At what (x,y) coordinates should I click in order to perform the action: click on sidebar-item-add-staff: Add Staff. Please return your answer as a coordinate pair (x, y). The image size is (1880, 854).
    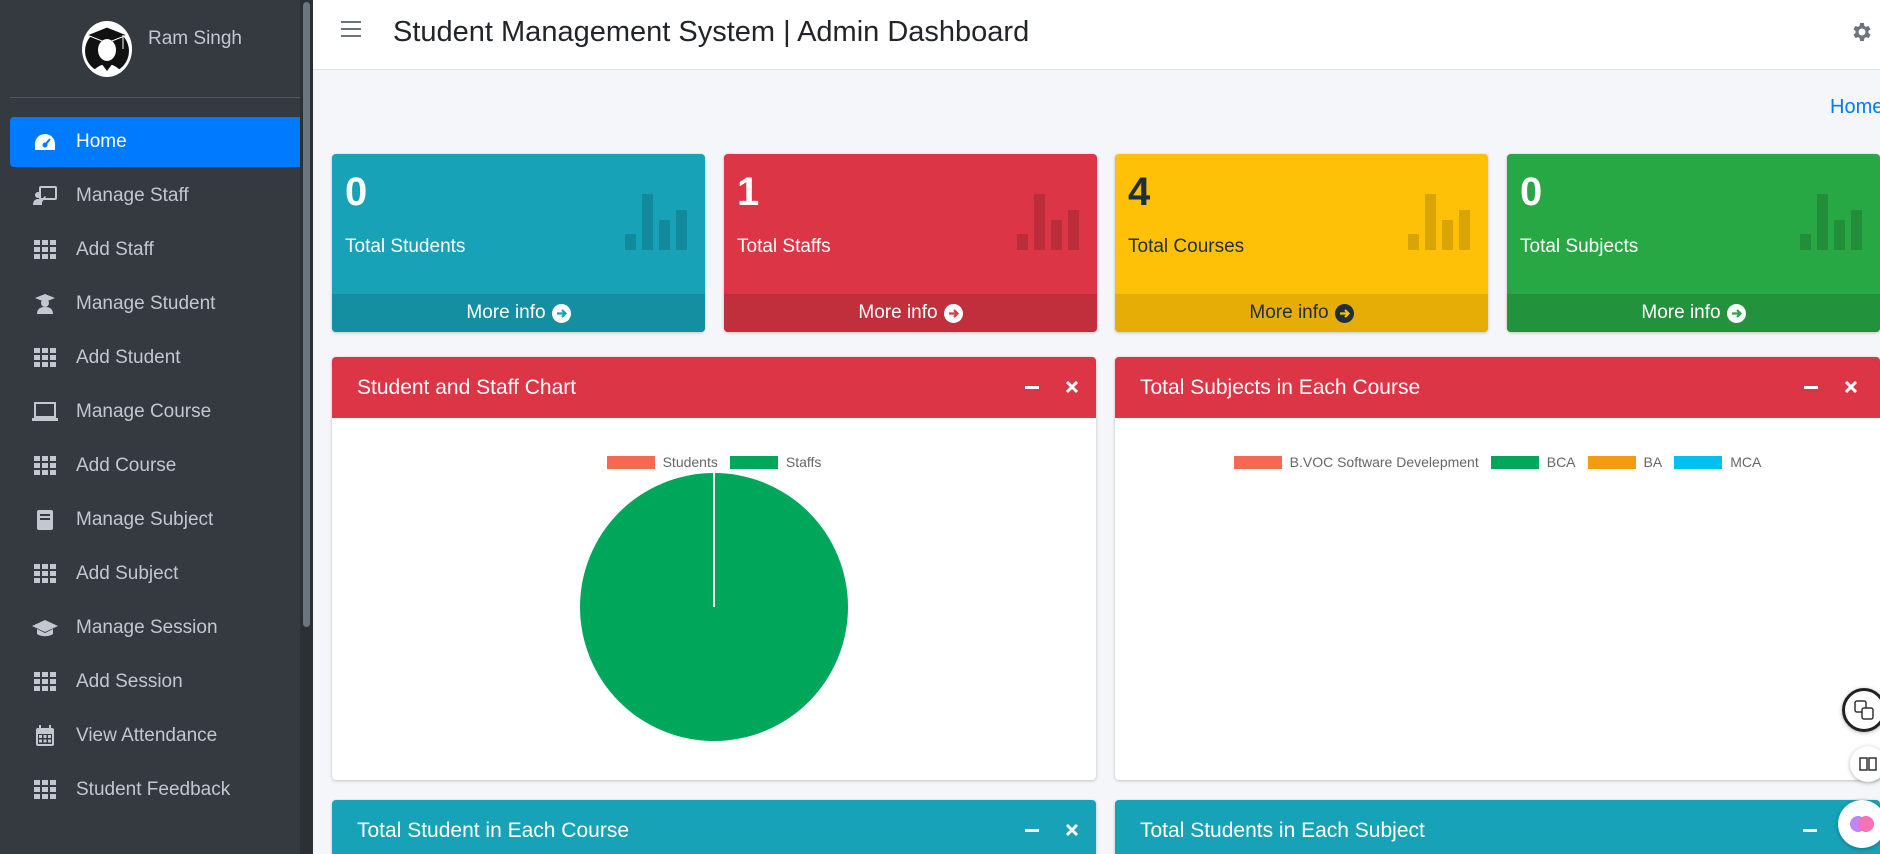
    Looking at the image, I should click on (156, 250).